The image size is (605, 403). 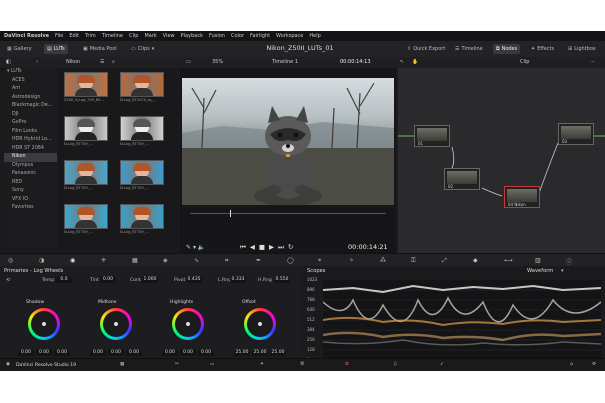 What do you see at coordinates (237, 36) in the screenshot?
I see `menu-item: Color` at bounding box center [237, 36].